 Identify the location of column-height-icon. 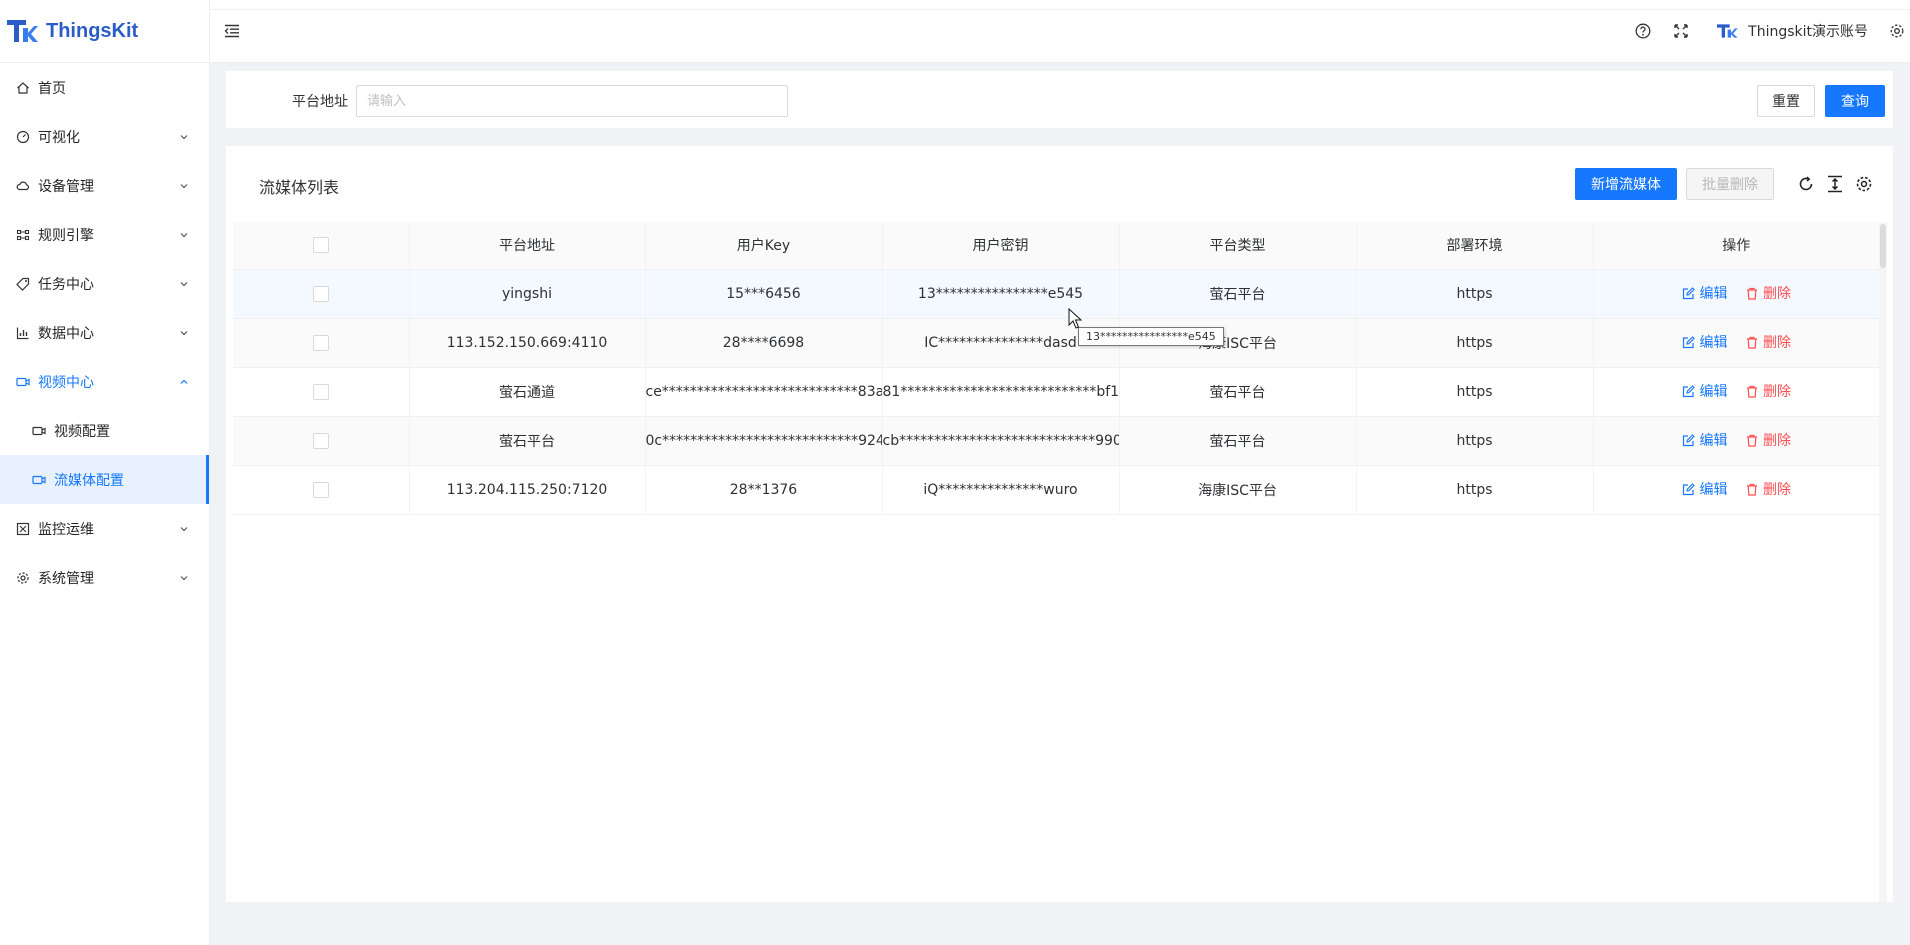
(1835, 184).